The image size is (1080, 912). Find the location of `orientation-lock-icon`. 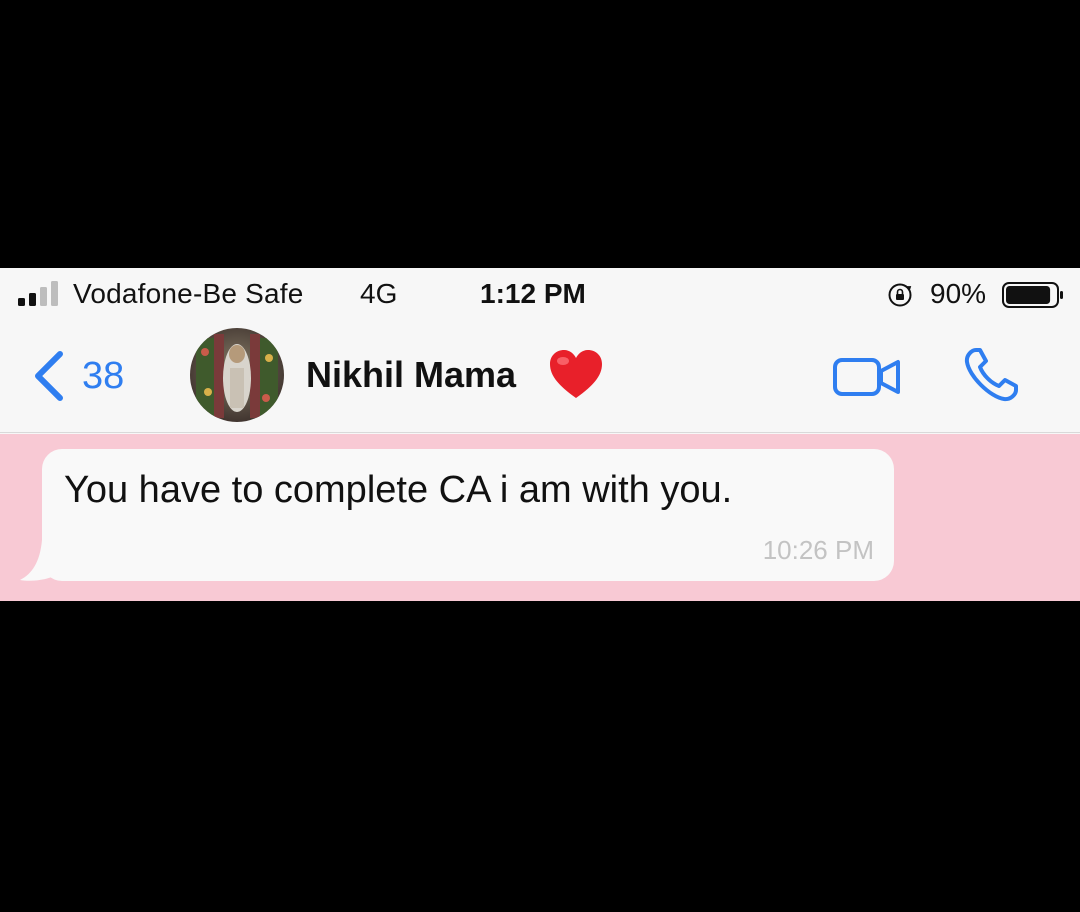

orientation-lock-icon is located at coordinates (900, 295).